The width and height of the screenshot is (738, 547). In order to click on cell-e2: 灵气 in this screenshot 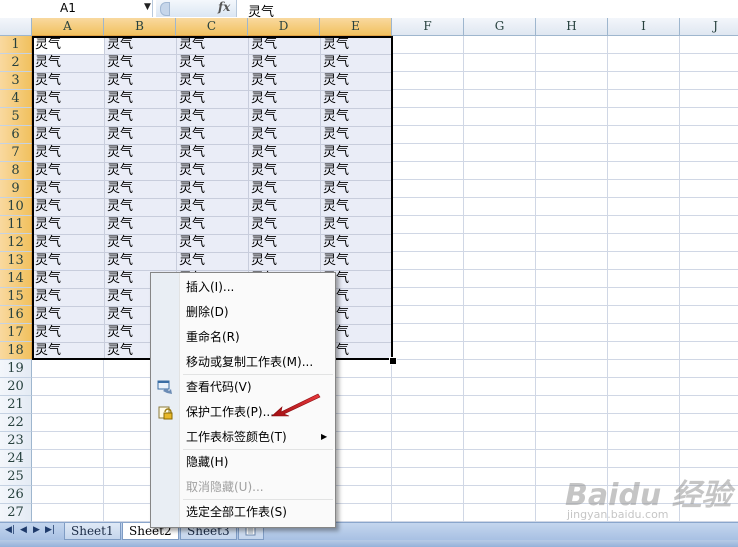, I will do `click(356, 63)`.